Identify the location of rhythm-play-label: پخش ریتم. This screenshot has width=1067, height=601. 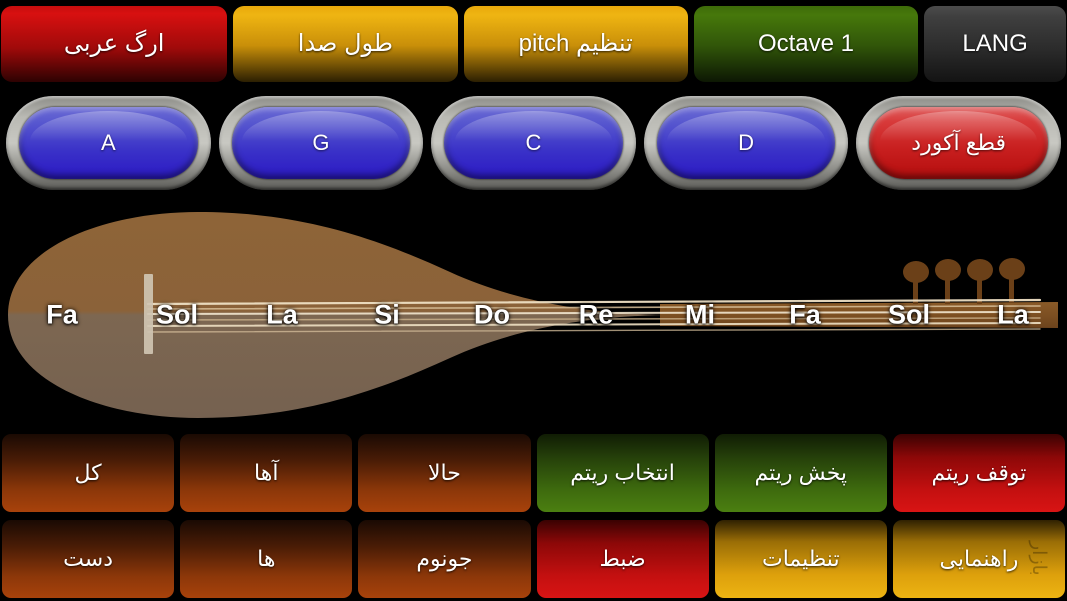
(801, 472).